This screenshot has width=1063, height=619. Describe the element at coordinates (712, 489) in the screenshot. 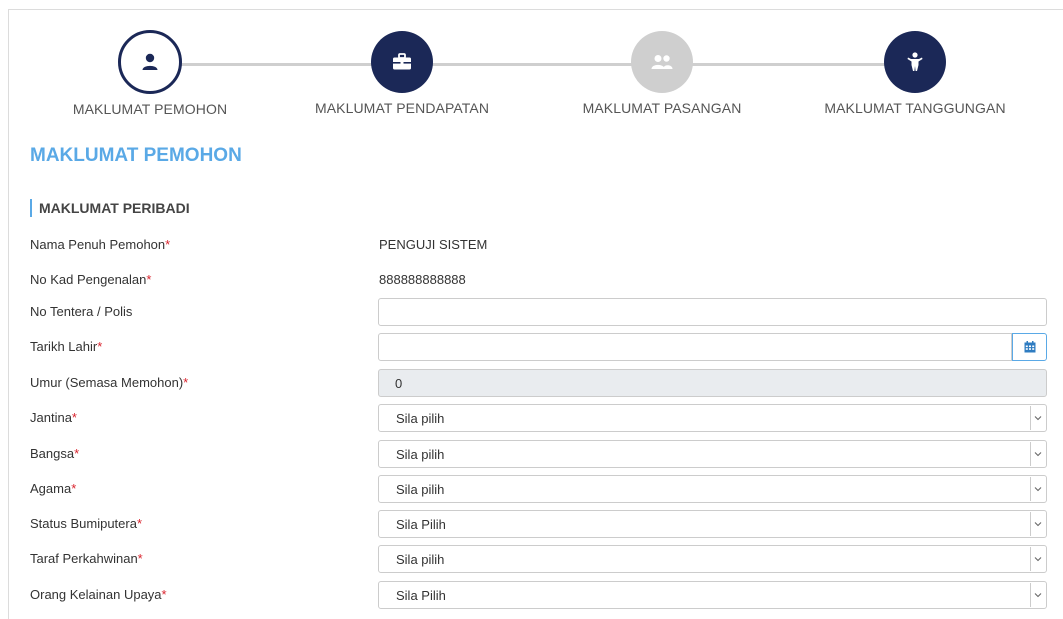

I see `agama-select: Sila pilih` at that location.